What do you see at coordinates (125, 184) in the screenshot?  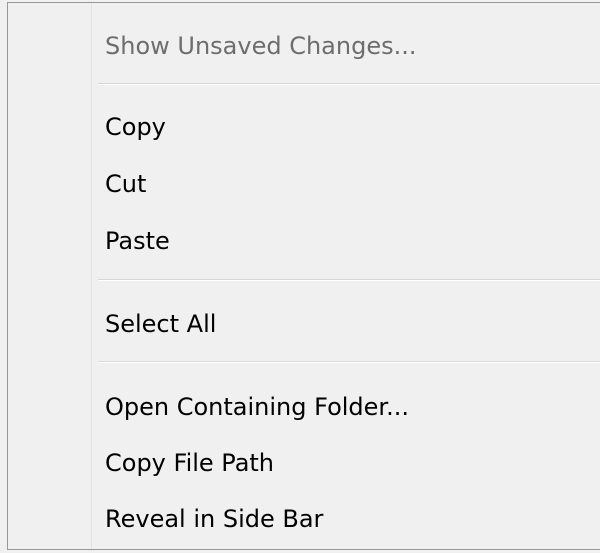 I see `menu-item-cut: Cut` at bounding box center [125, 184].